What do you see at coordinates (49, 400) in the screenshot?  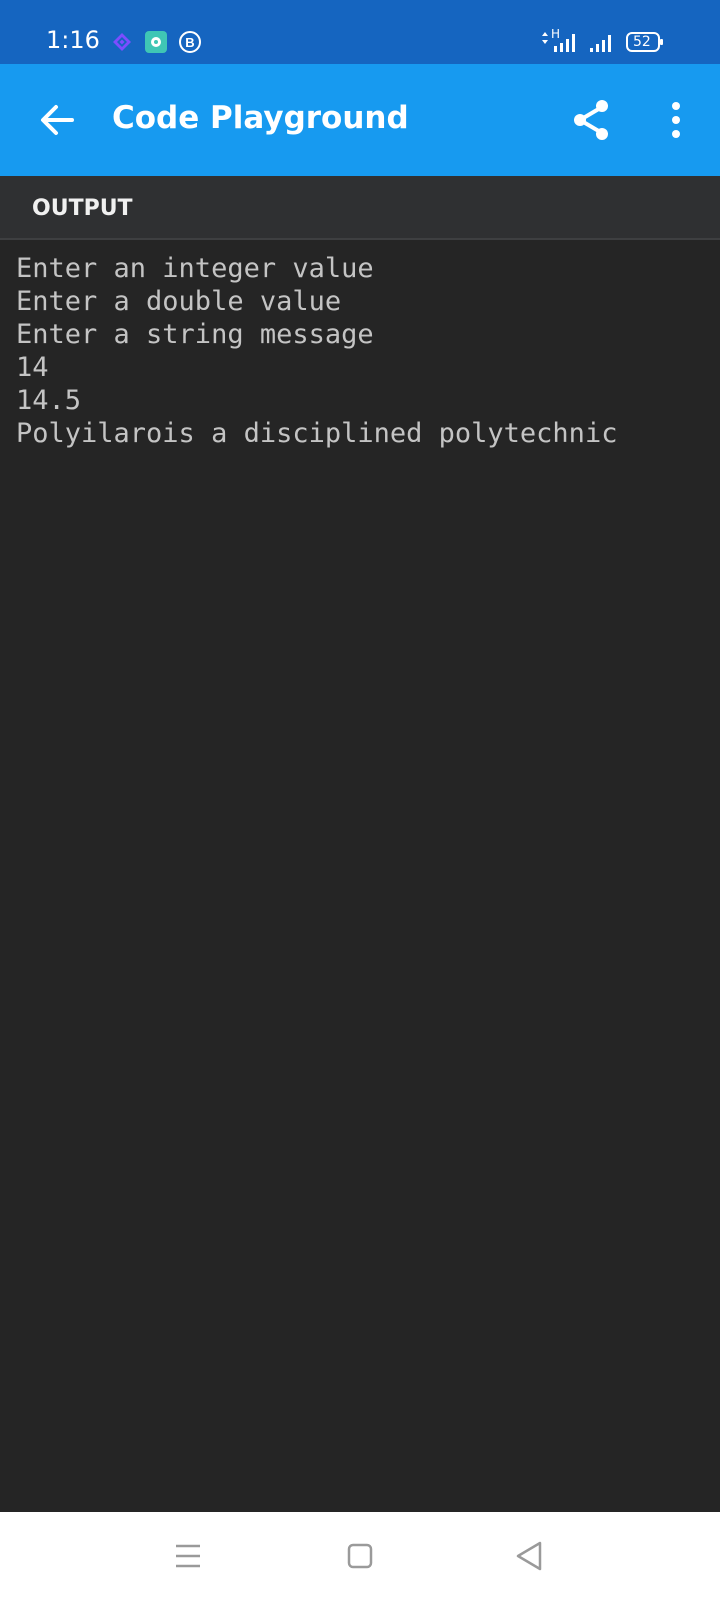 I see `console-line: 14.5` at bounding box center [49, 400].